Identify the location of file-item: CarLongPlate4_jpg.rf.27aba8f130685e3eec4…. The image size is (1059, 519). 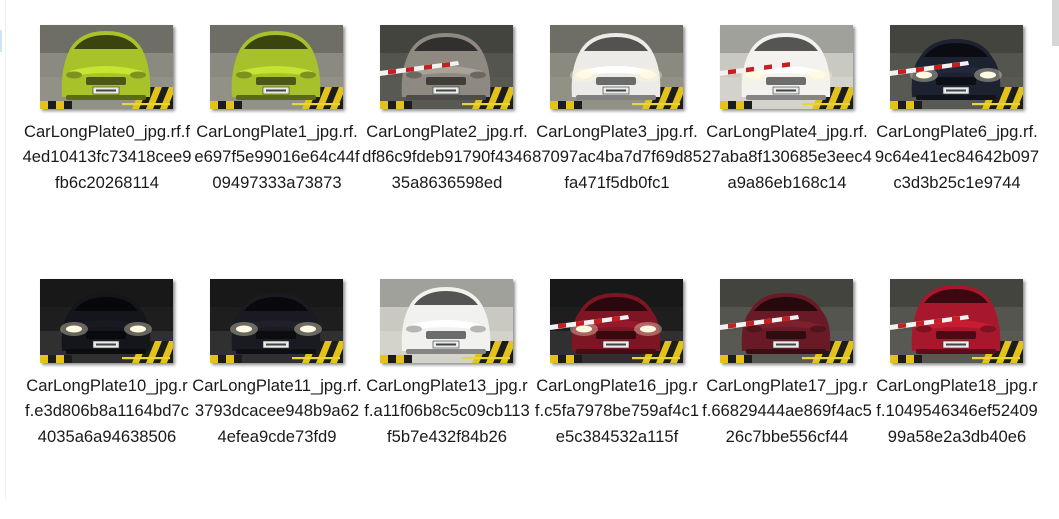
(796, 145).